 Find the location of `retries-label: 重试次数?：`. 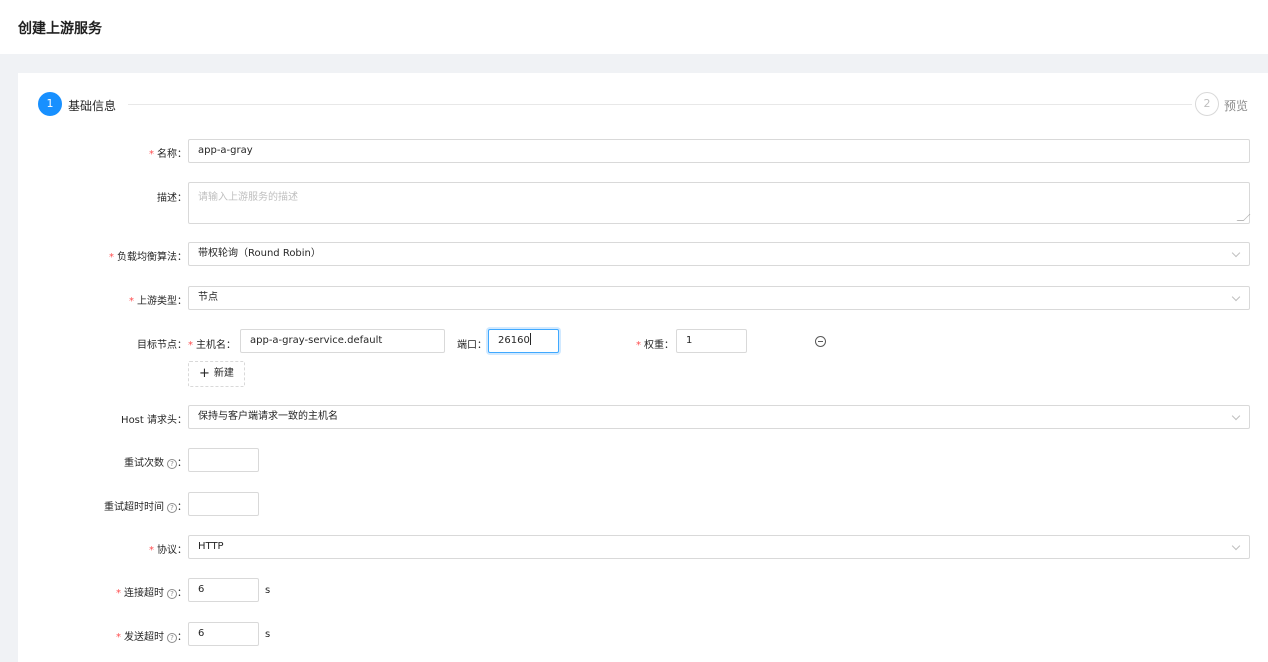

retries-label: 重试次数?： is located at coordinates (155, 463).